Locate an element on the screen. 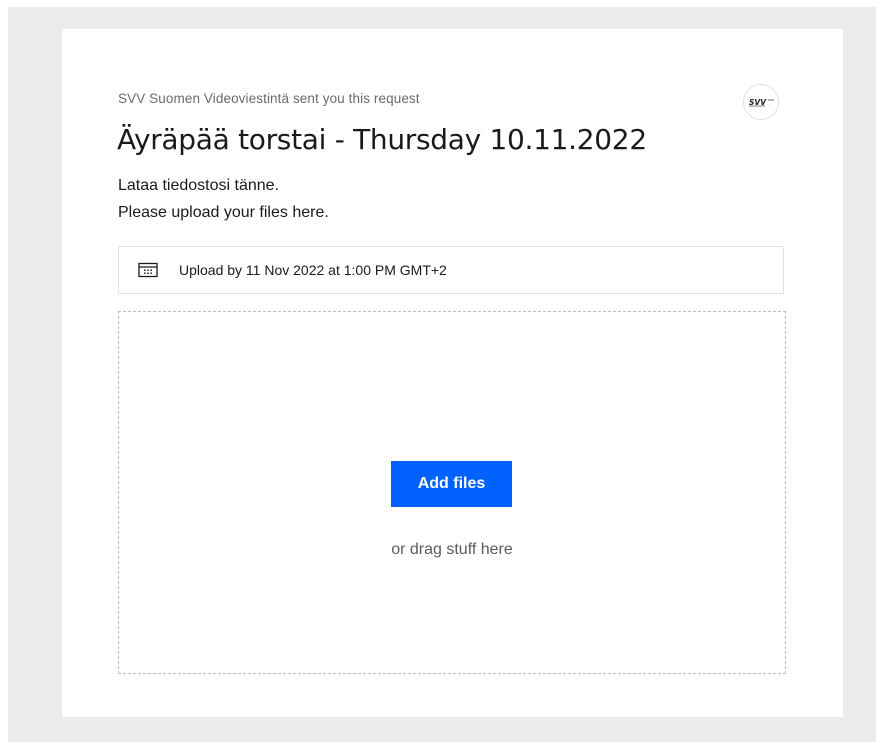 The width and height of the screenshot is (876, 749). svv-logo-icon: SVV is located at coordinates (761, 102).